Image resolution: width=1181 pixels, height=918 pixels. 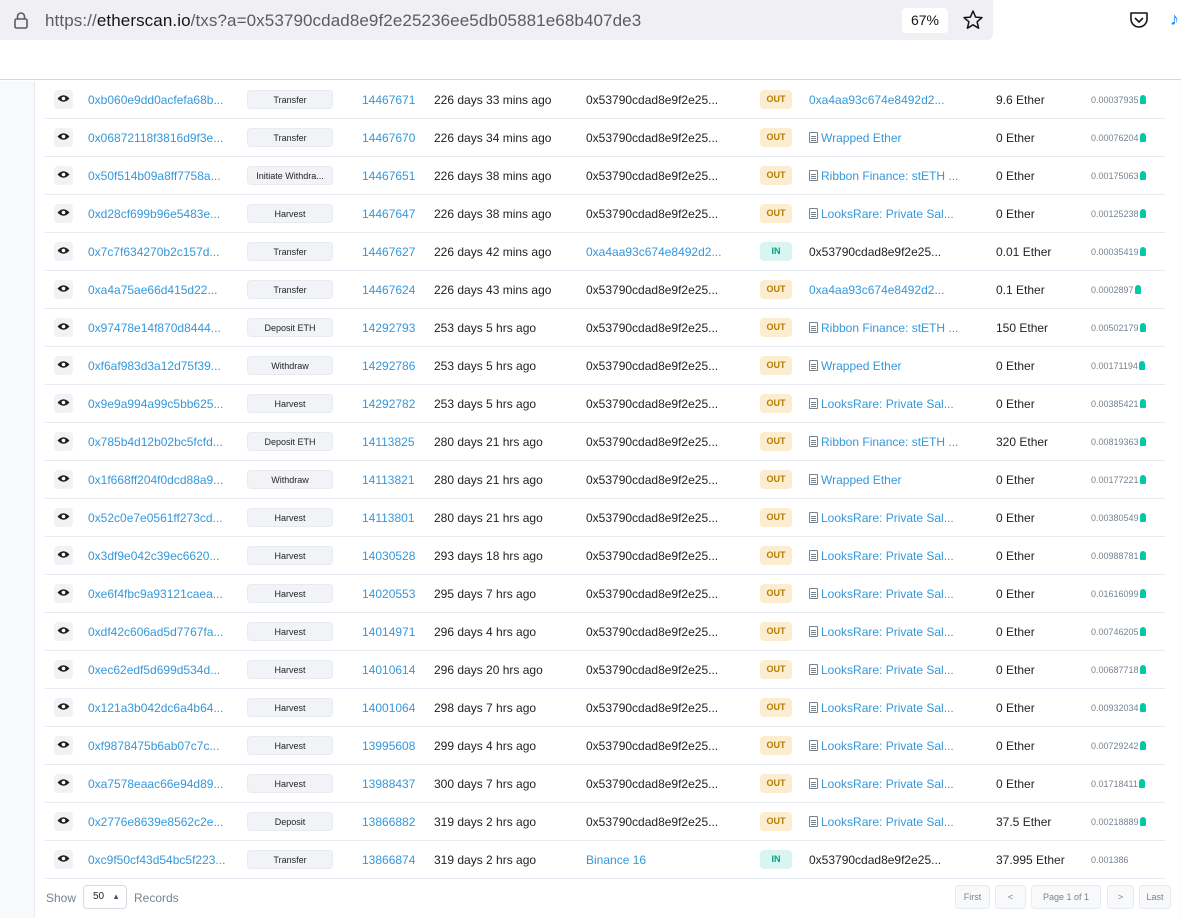 What do you see at coordinates (616, 860) in the screenshot?
I see `from-address: Binance 16` at bounding box center [616, 860].